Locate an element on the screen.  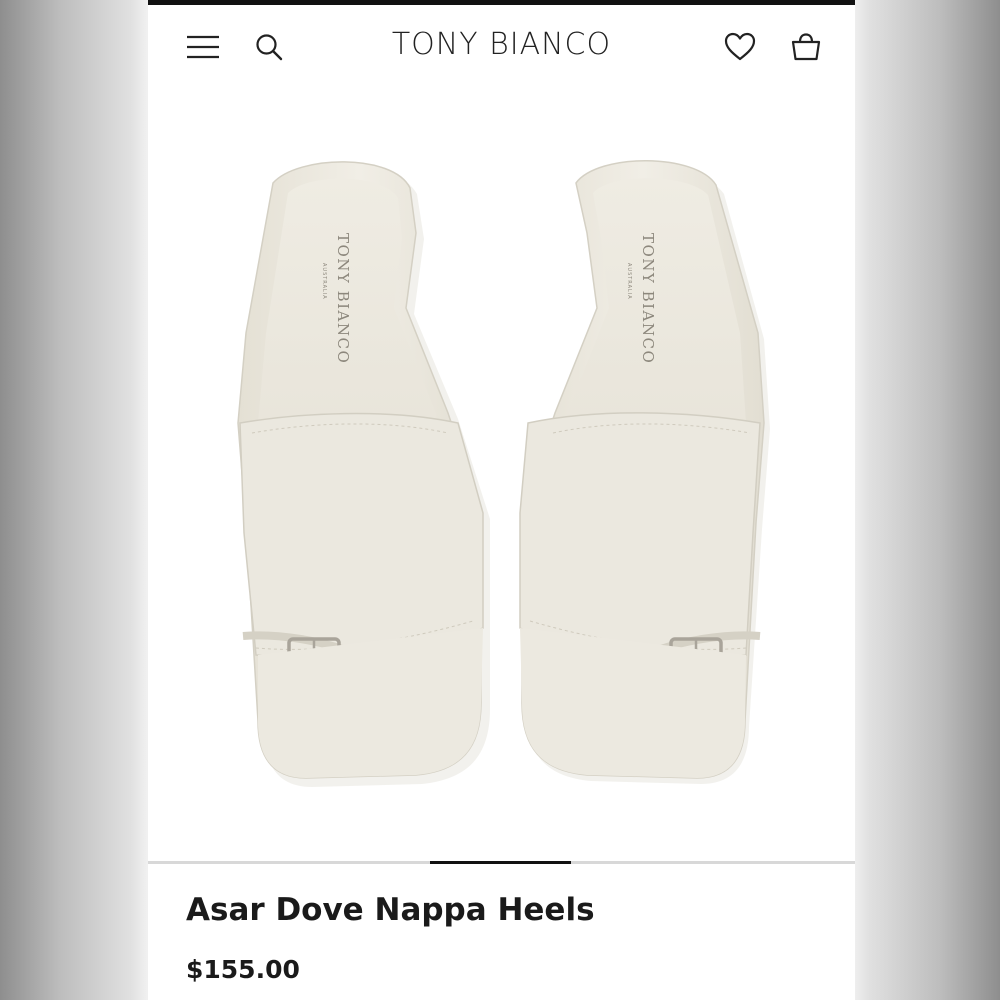
right-insole-logo-sub: AUSTRALIA is located at coordinates (629, 281).